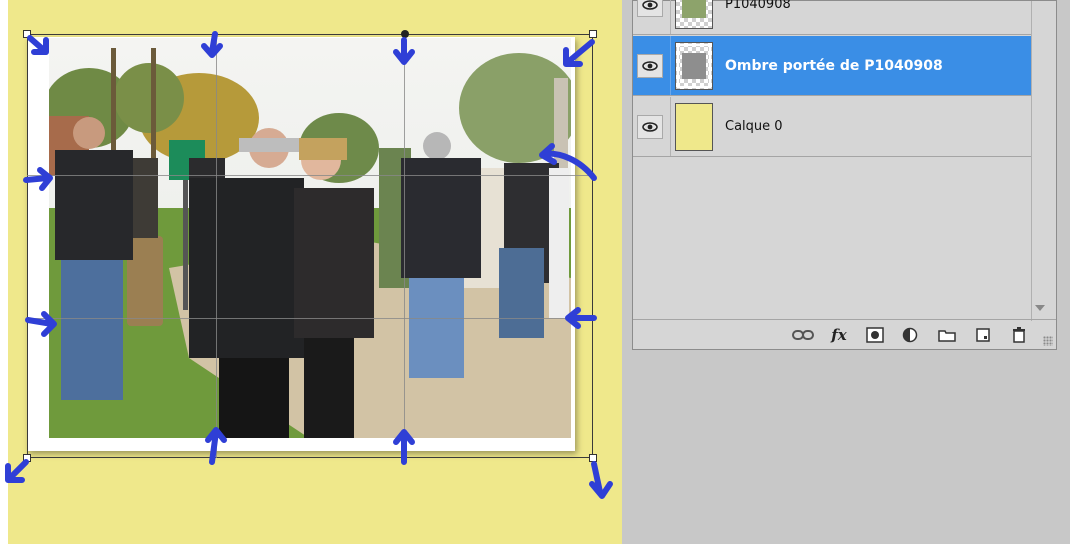 The width and height of the screenshot is (1070, 544). Describe the element at coordinates (694, 126) in the screenshot. I see `layer-thumbnail-yellow` at that location.